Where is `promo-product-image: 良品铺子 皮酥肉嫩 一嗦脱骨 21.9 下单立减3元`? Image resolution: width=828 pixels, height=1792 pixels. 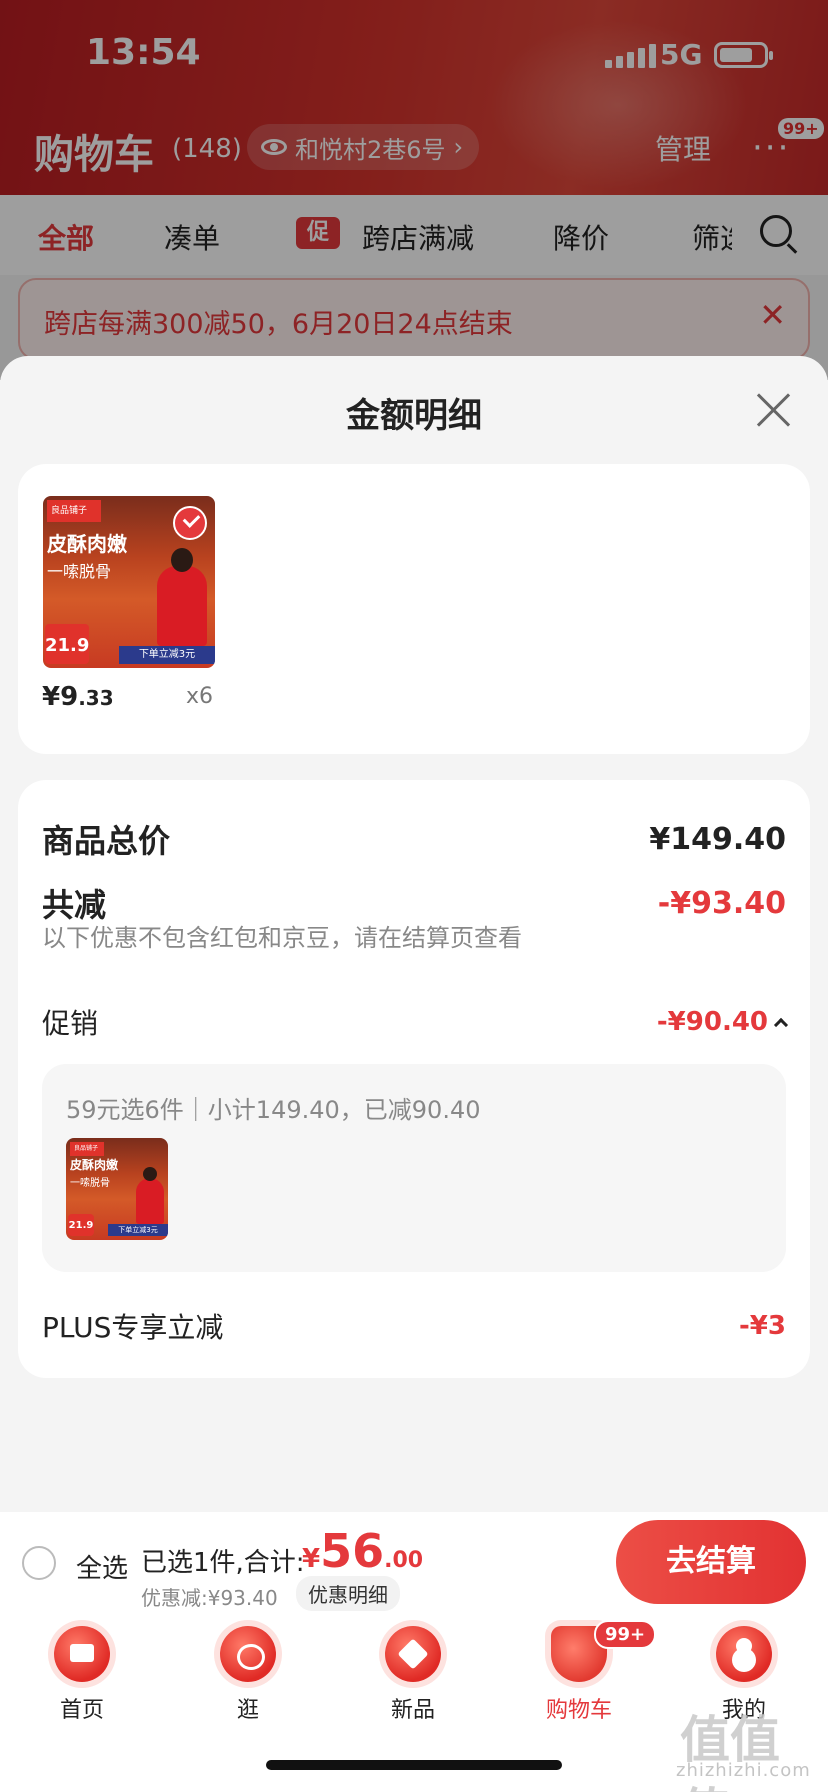 promo-product-image: 良品铺子 皮酥肉嫩 一嗦脱骨 21.9 下单立减3元 is located at coordinates (117, 1189).